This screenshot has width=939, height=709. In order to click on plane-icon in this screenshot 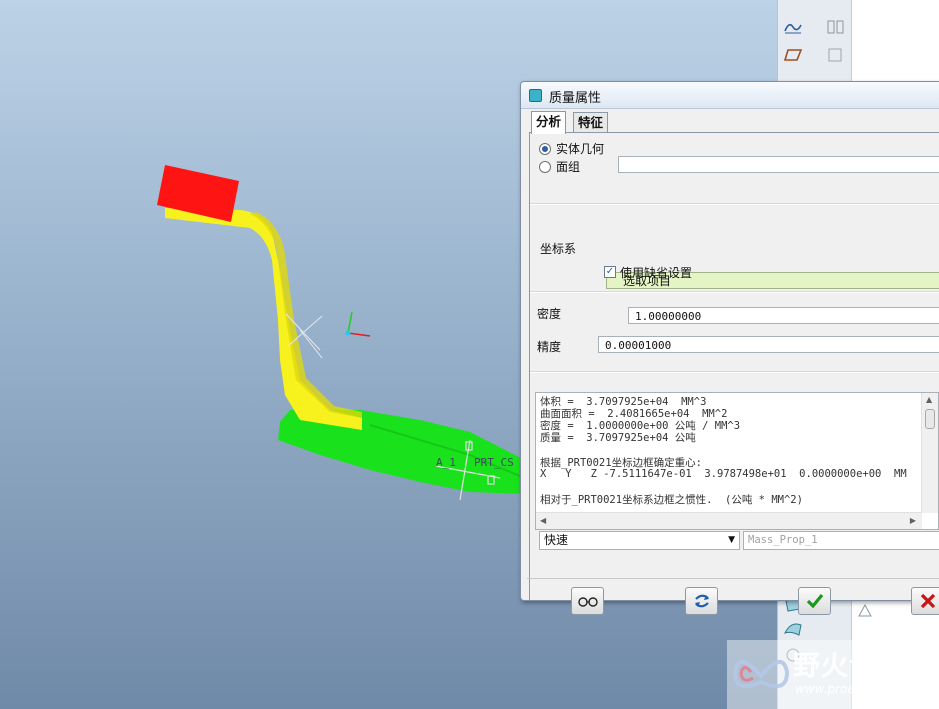, I will do `click(793, 55)`.